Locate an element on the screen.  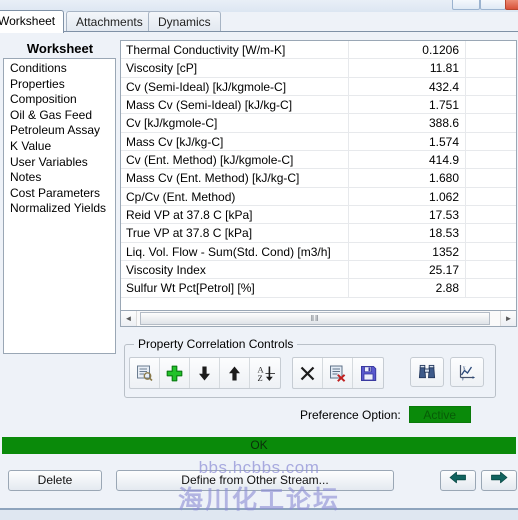
property-name-cell: Sulfur Wt Pct[Petrol] [%] is located at coordinates (235, 288).